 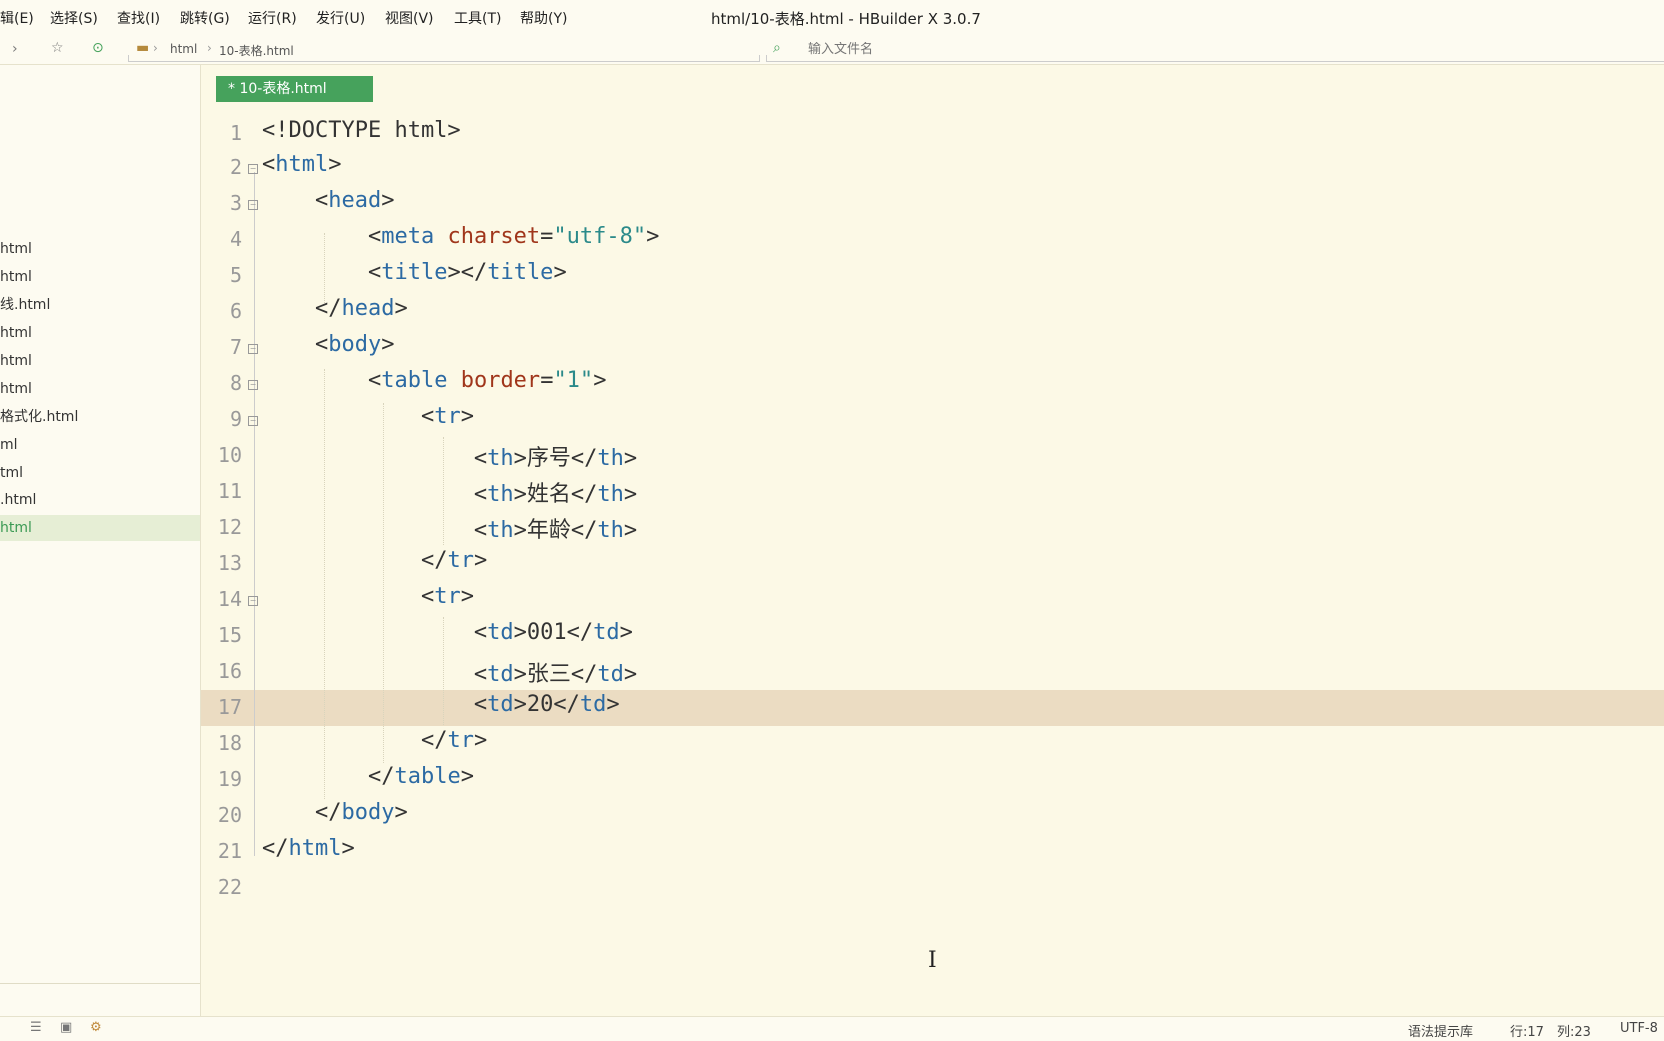 What do you see at coordinates (420, 776) in the screenshot?
I see `code-line-19: </table>` at bounding box center [420, 776].